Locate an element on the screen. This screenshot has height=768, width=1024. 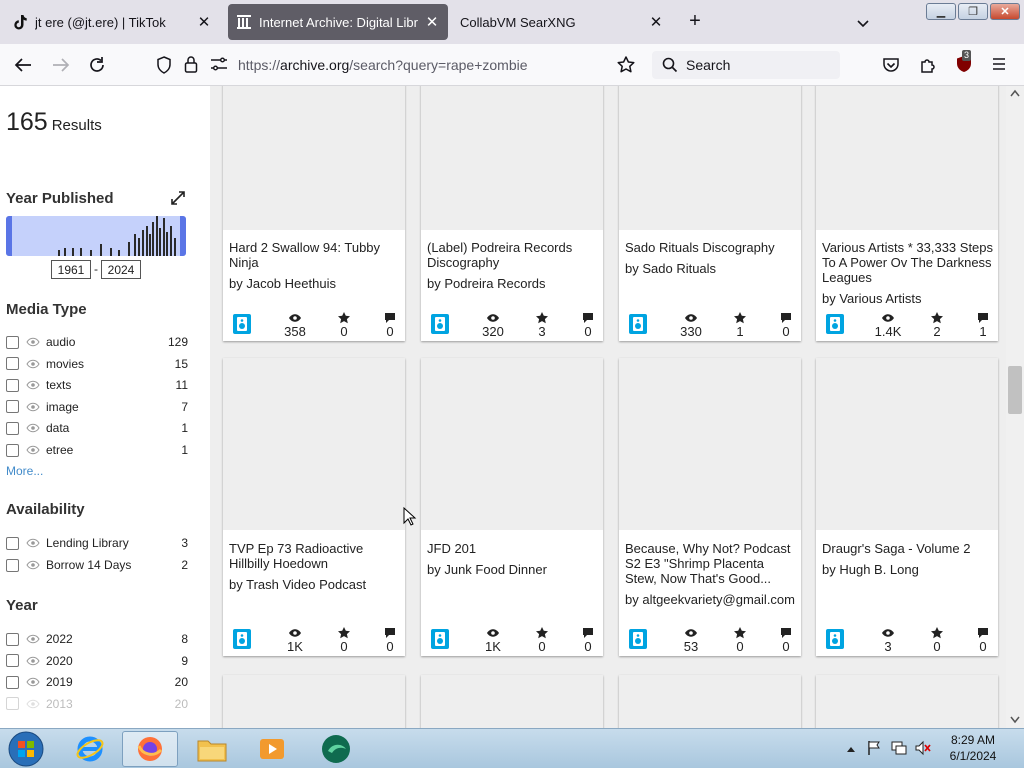
maximize-button: ❐ is located at coordinates (973, 11).